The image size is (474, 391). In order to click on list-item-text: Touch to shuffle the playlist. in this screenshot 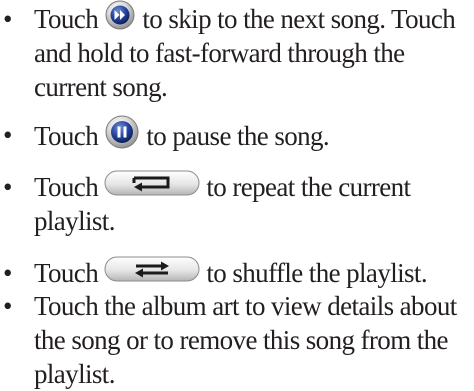, I will do `click(254, 273)`.